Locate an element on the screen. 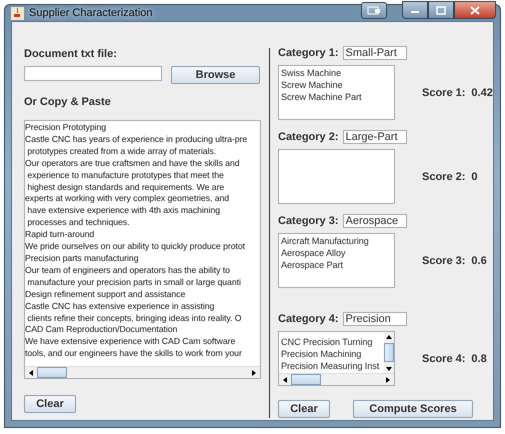 This screenshot has width=505, height=434. score-label: Score 3: is located at coordinates (444, 260).